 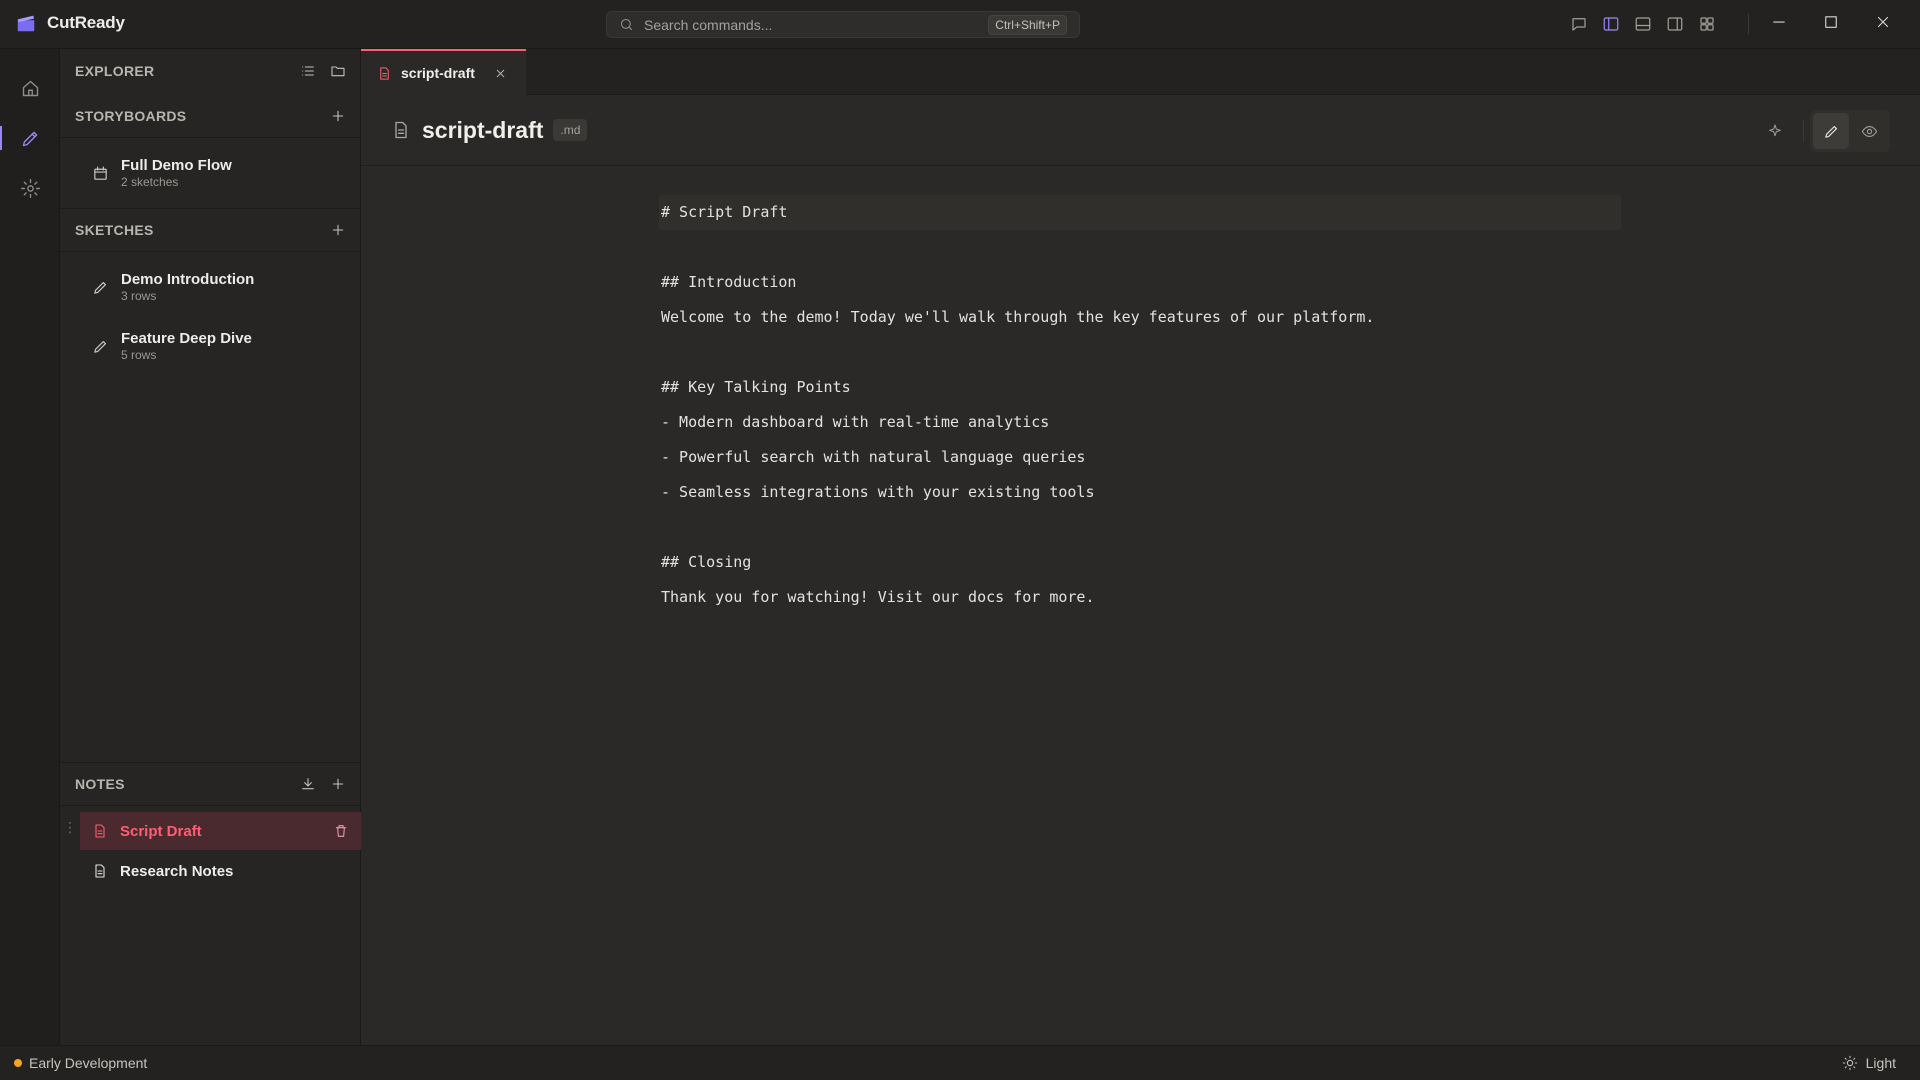 I want to click on sketch-rows: 5 rows, so click(x=139, y=355).